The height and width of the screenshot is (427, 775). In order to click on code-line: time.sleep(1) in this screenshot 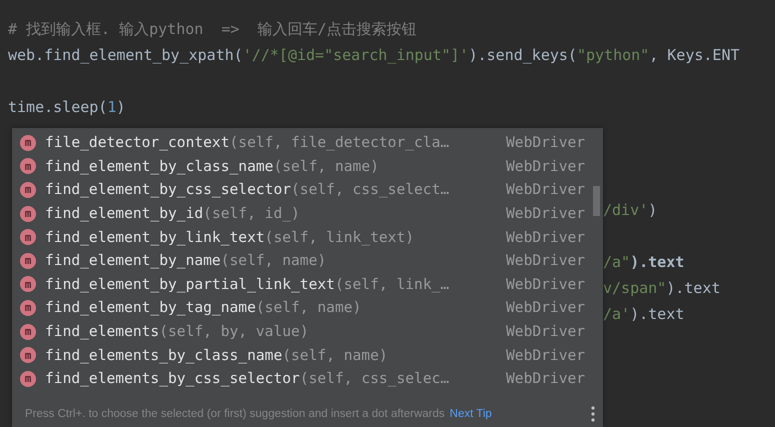, I will do `click(67, 107)`.